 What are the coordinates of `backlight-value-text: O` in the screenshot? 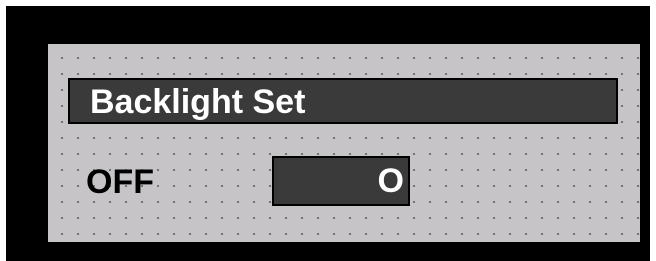 It's located at (390, 181).